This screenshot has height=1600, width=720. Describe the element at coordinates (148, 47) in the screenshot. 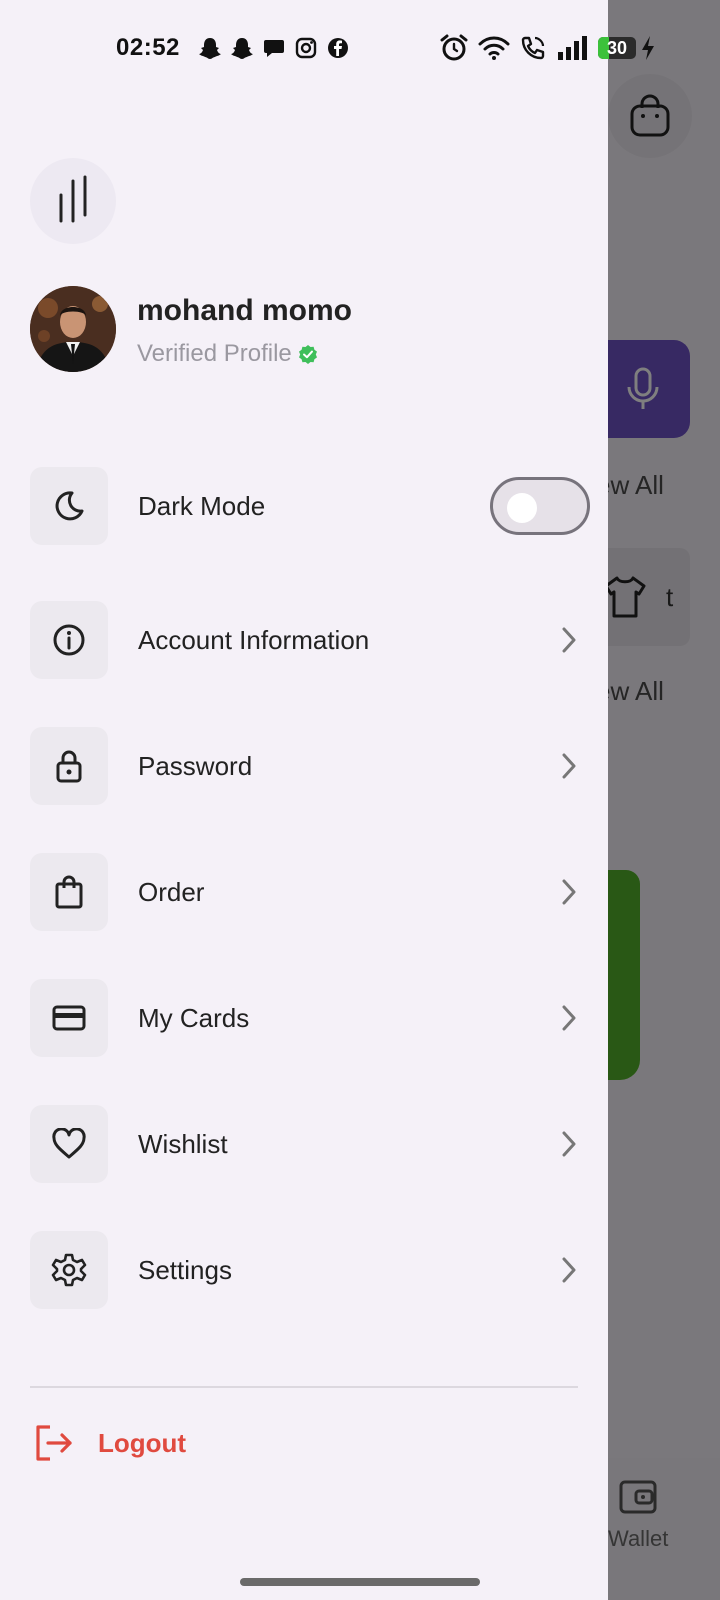

I see `status-time: 02:52` at that location.